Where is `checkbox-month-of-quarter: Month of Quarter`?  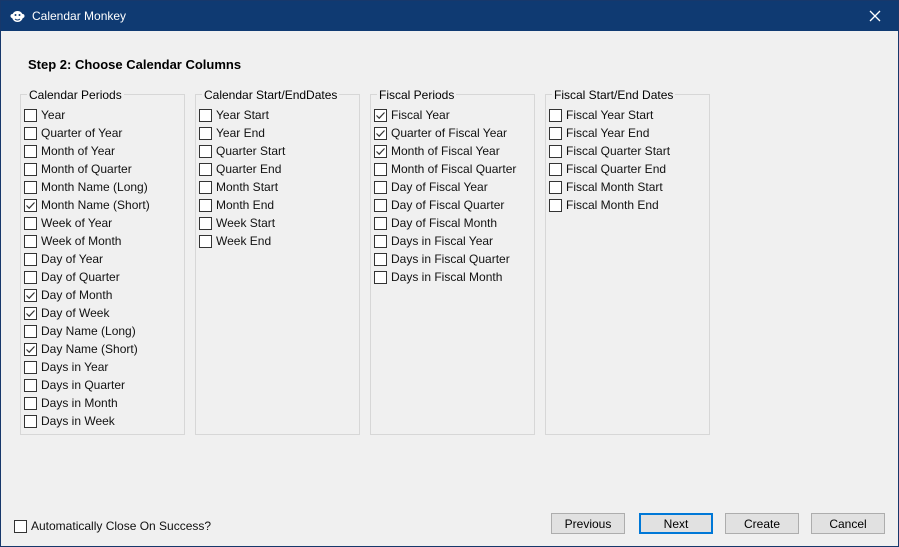 checkbox-month-of-quarter: Month of Quarter is located at coordinates (87, 169).